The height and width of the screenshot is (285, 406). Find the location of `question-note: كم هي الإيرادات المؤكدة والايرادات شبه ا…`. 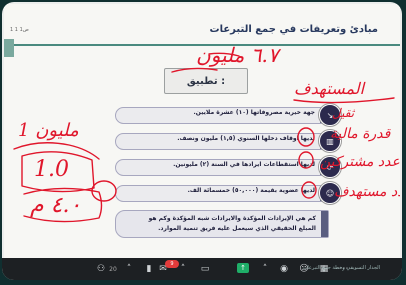

question-note: كم هي الإيرادات المؤكدة والايرادات شبه ا… is located at coordinates (222, 224).